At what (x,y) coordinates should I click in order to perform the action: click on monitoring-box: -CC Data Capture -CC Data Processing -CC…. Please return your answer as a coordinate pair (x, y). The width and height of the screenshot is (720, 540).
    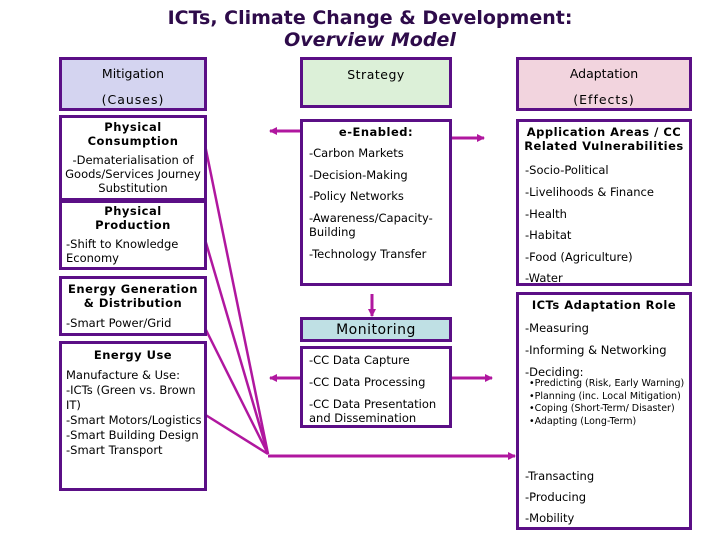
    Looking at the image, I should click on (376, 387).